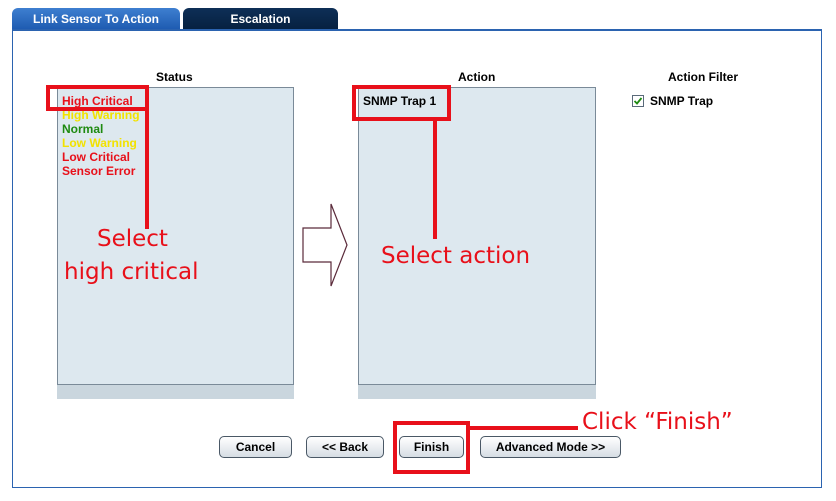 This screenshot has width=836, height=501. I want to click on annotation-click-finish: Click “Finish”, so click(657, 422).